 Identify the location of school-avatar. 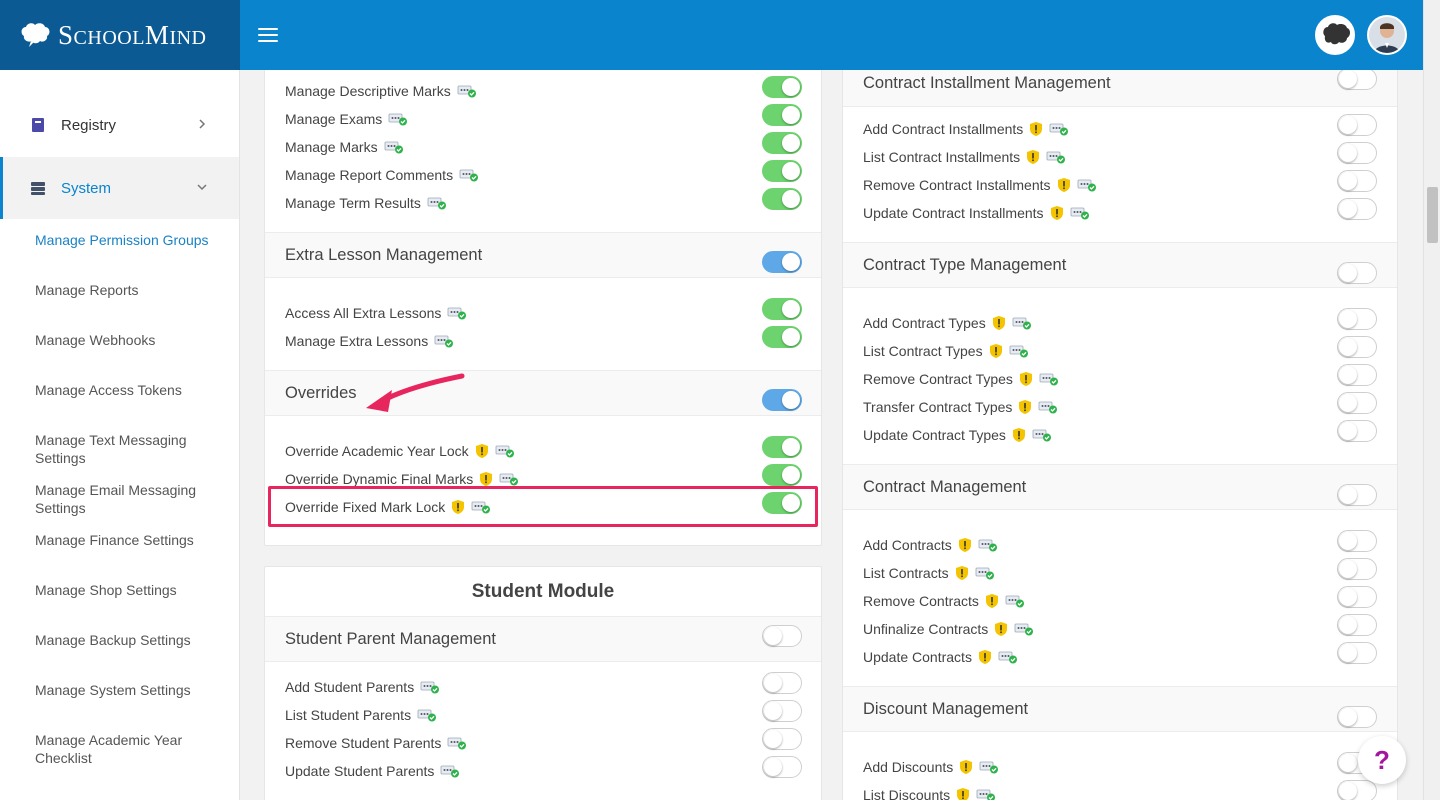
(1335, 35).